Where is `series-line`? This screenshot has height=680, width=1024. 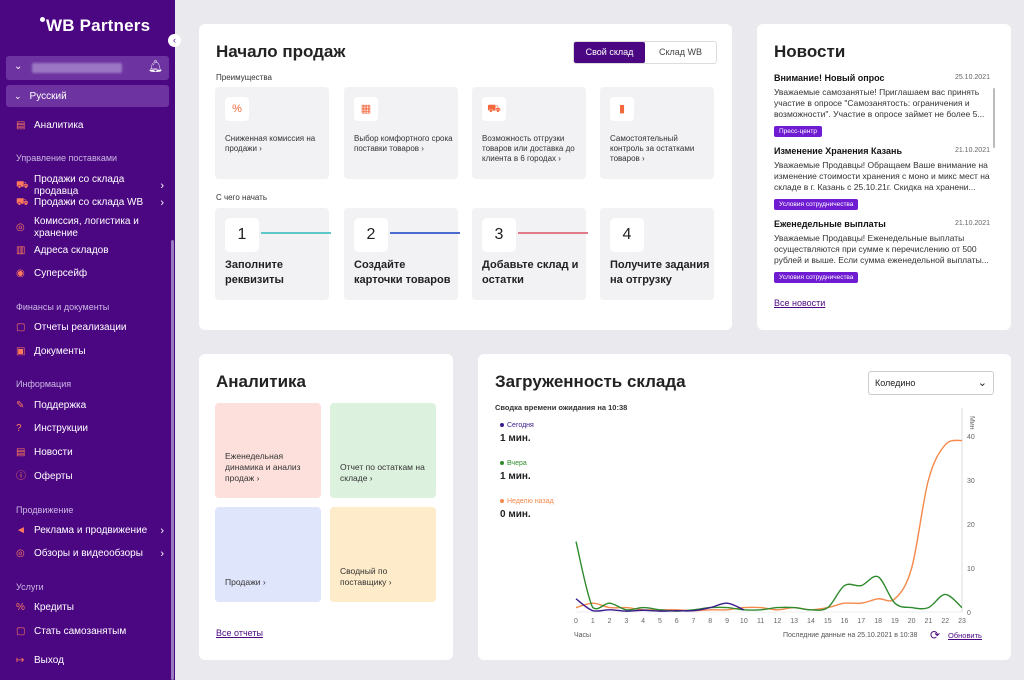
series-line is located at coordinates (769, 525).